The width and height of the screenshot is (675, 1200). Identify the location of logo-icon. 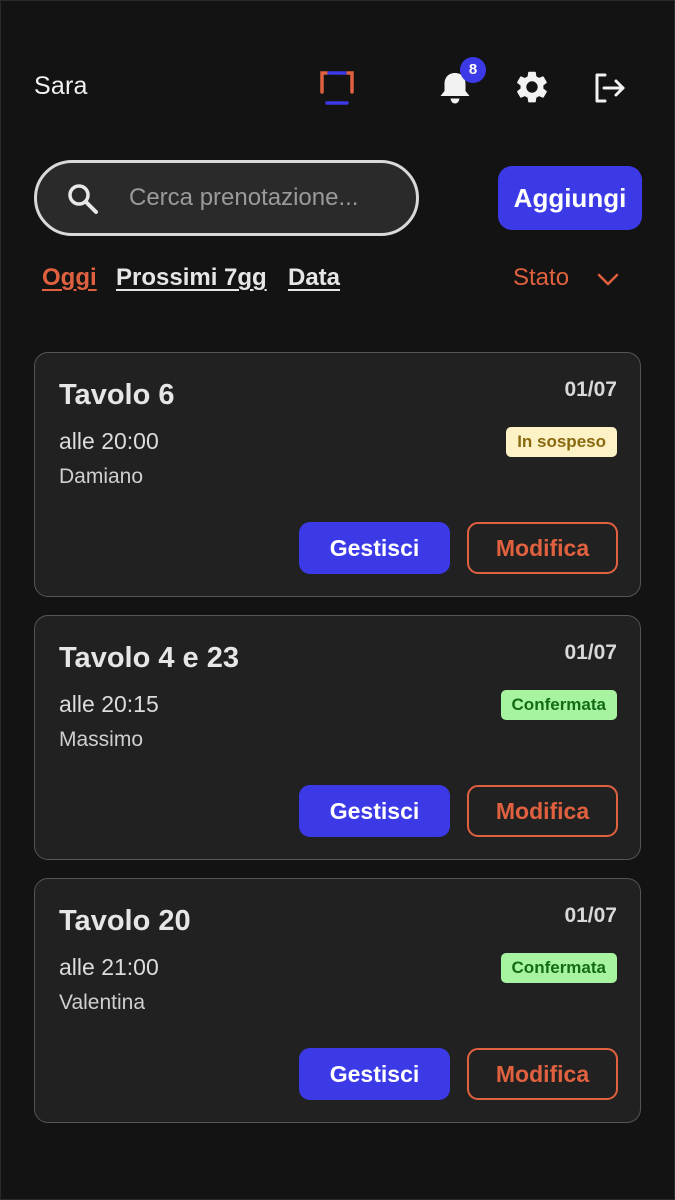
(337, 88).